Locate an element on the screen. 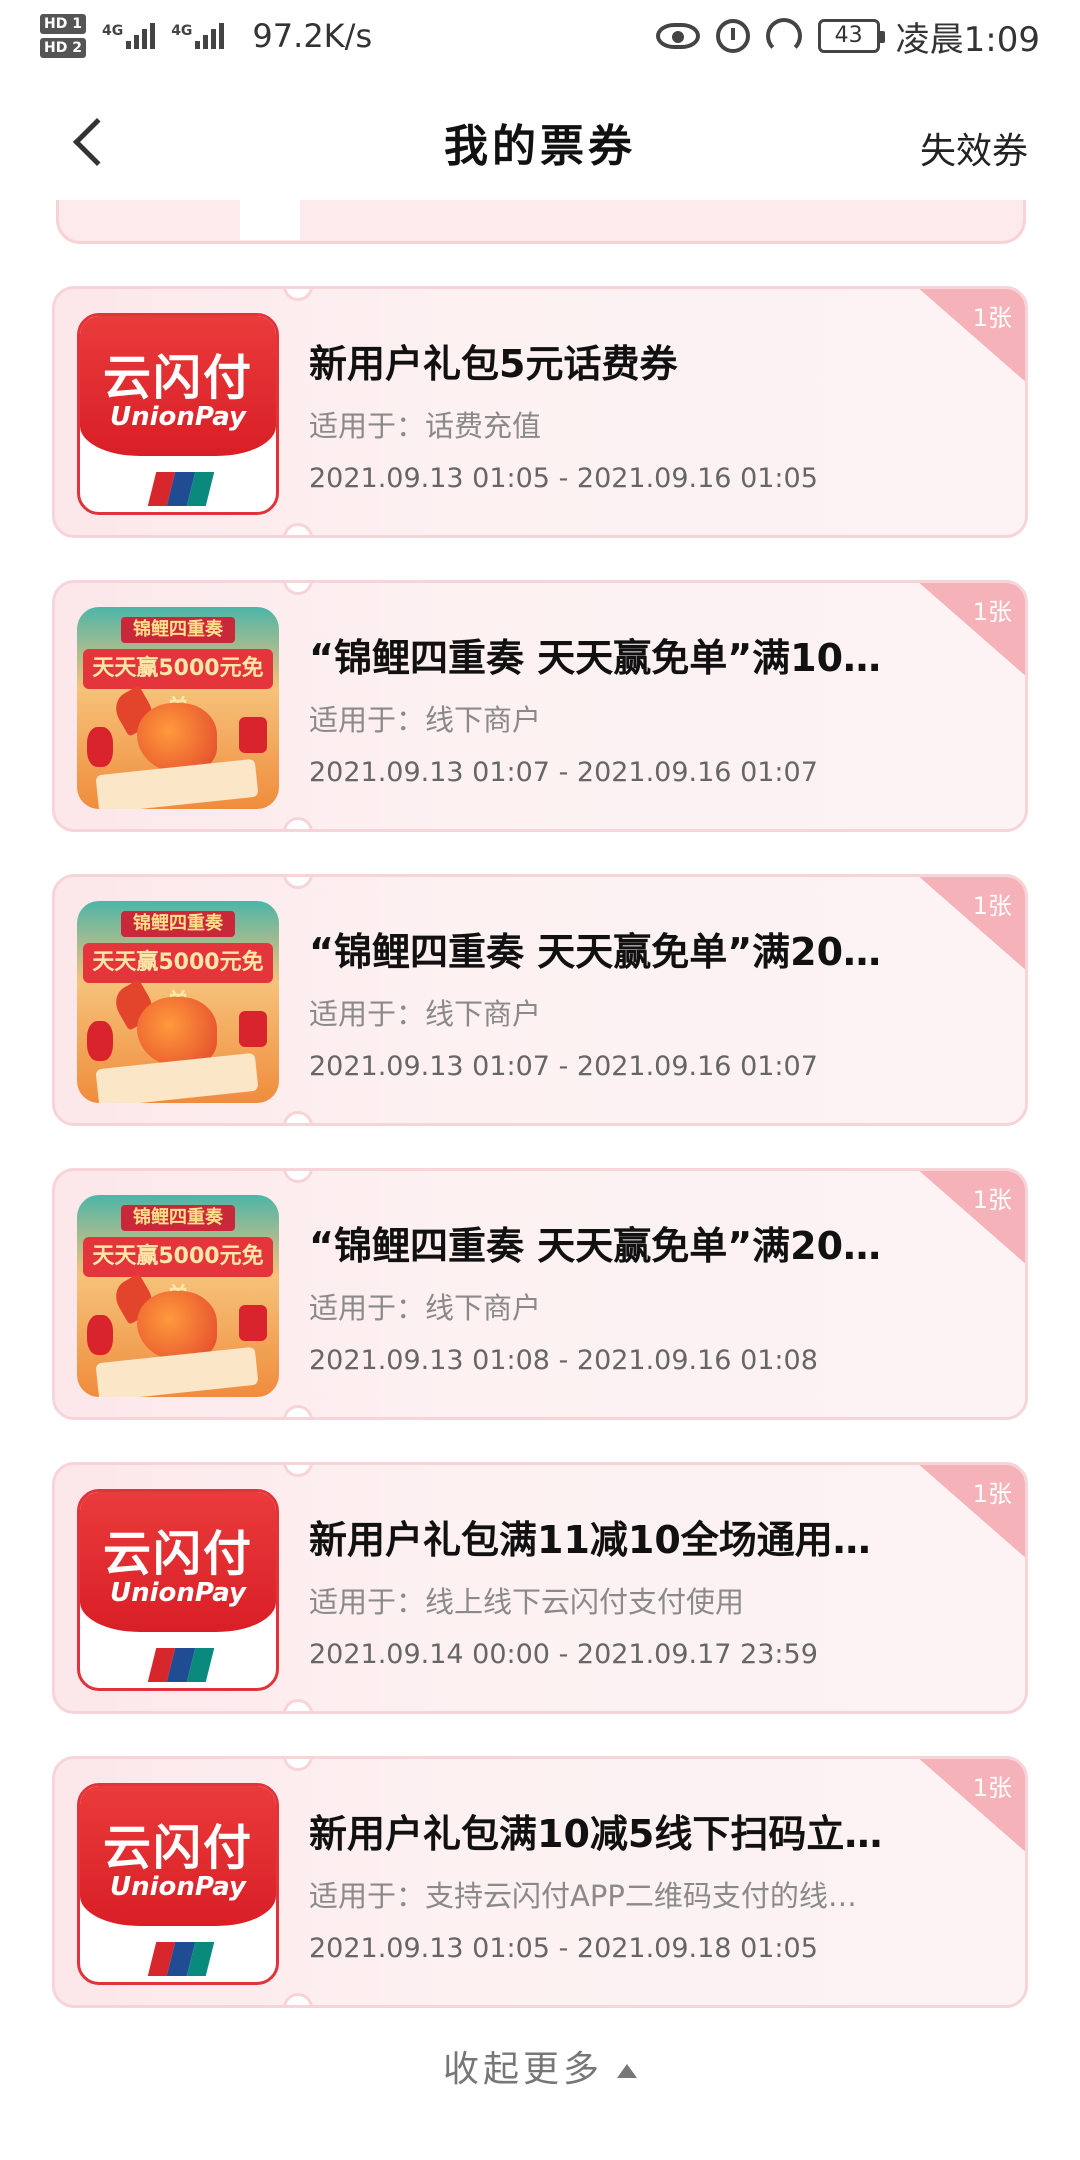 This screenshot has height=2160, width=1080. hd-badge-1: HD 1 is located at coordinates (63, 24).